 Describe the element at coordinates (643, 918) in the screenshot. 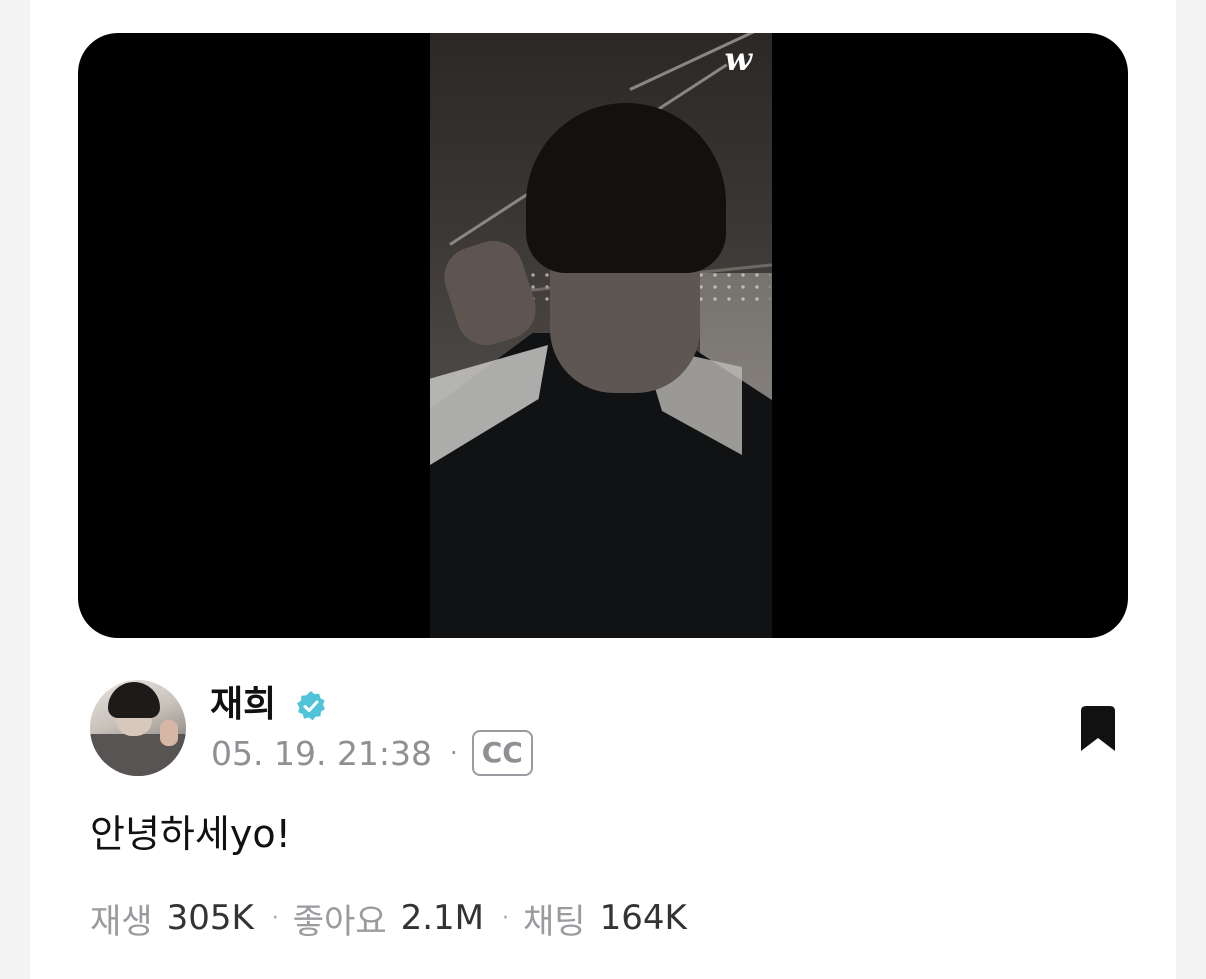

I see `chats-count: 164K` at that location.